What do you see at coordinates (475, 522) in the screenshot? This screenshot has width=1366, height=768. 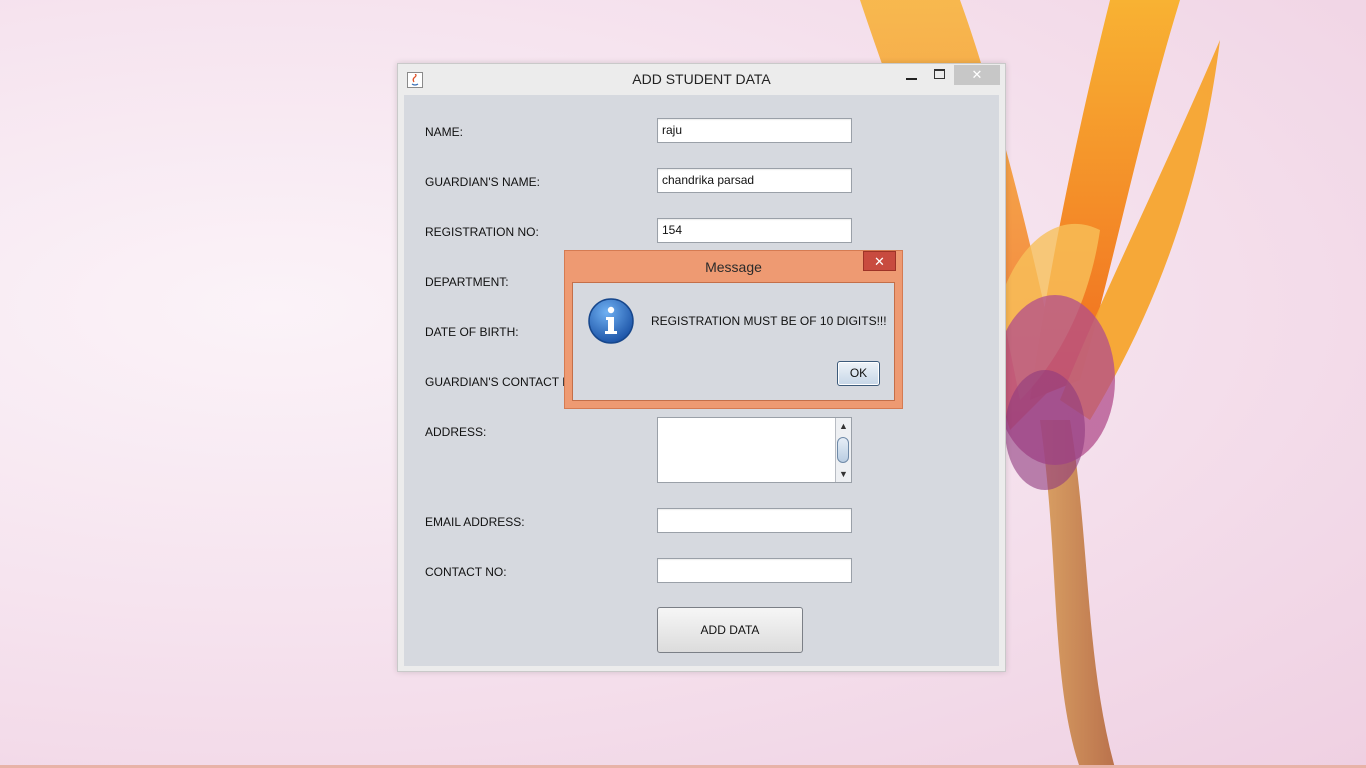 I see `email-label: EMAIL ADDRESS:` at bounding box center [475, 522].